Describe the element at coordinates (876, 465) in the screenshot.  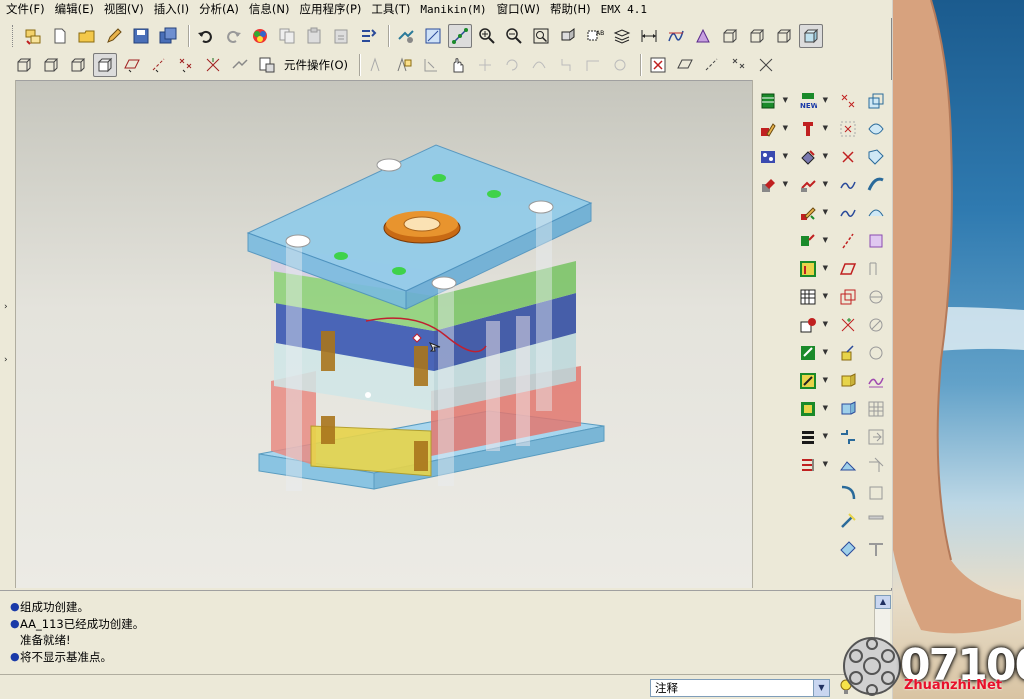
I see `workpiece-icon` at that location.